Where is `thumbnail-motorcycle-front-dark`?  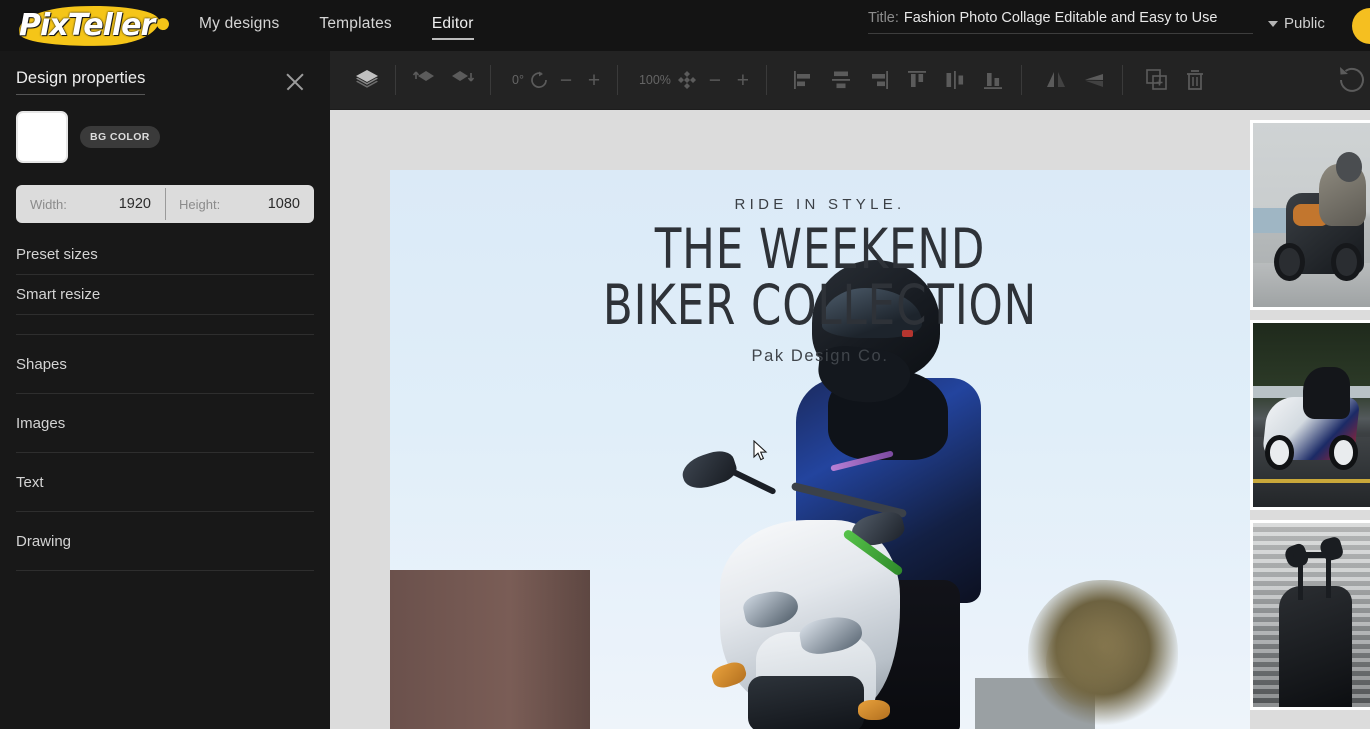
thumbnail-motorcycle-front-dark is located at coordinates (1310, 615).